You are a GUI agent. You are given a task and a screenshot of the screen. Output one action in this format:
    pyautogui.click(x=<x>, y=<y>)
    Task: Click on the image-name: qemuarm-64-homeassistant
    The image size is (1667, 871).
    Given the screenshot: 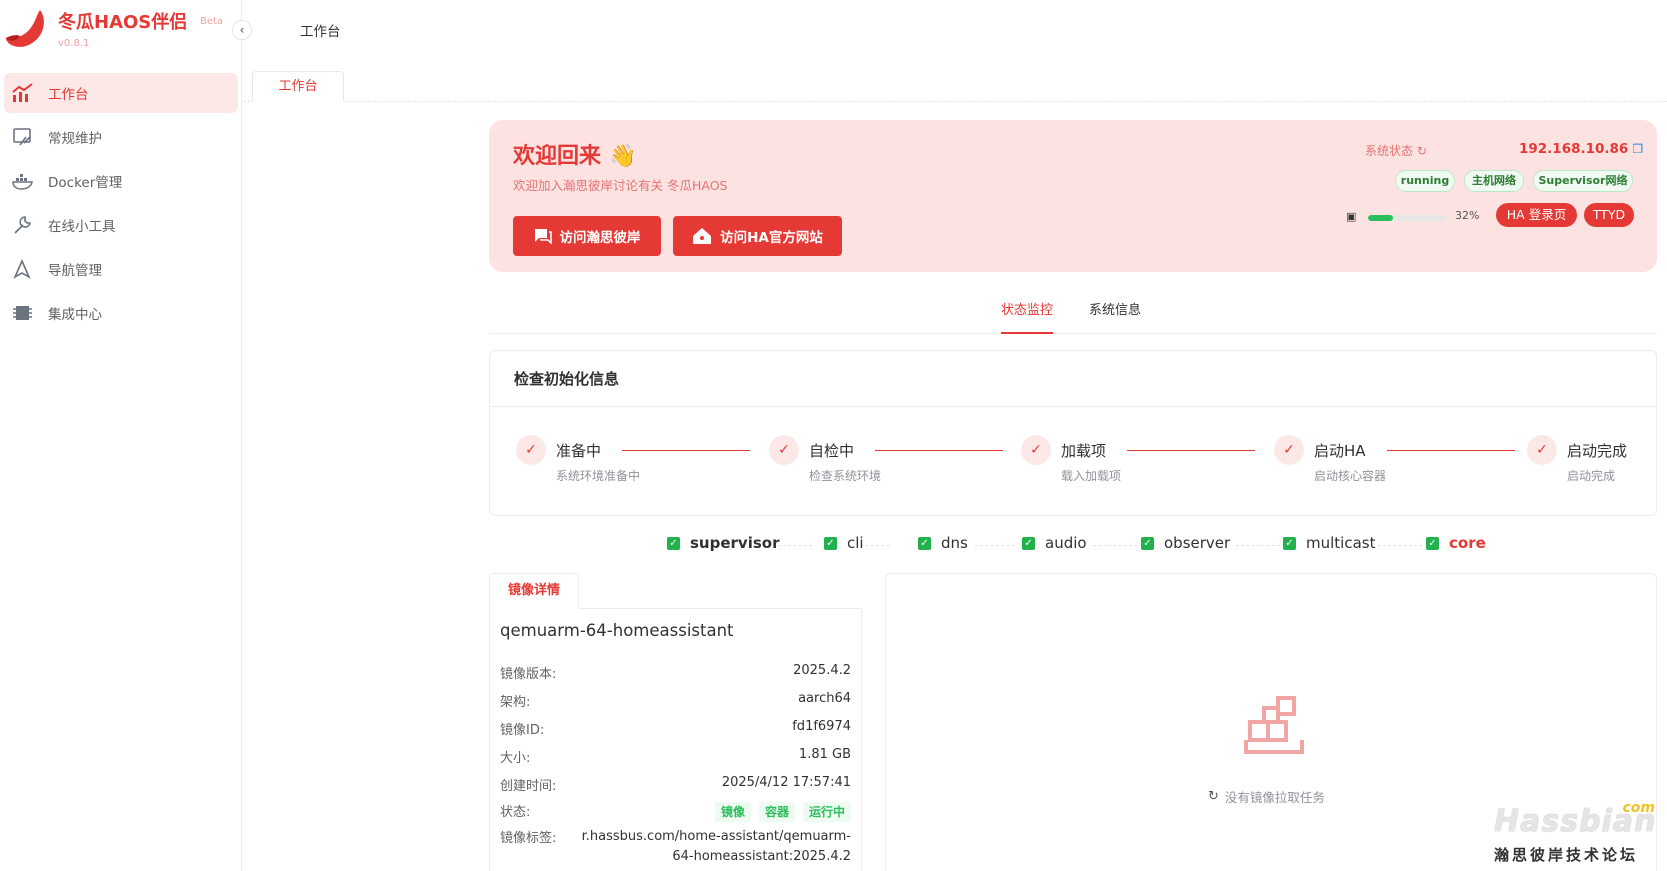 What is the action you would take?
    pyautogui.click(x=617, y=630)
    